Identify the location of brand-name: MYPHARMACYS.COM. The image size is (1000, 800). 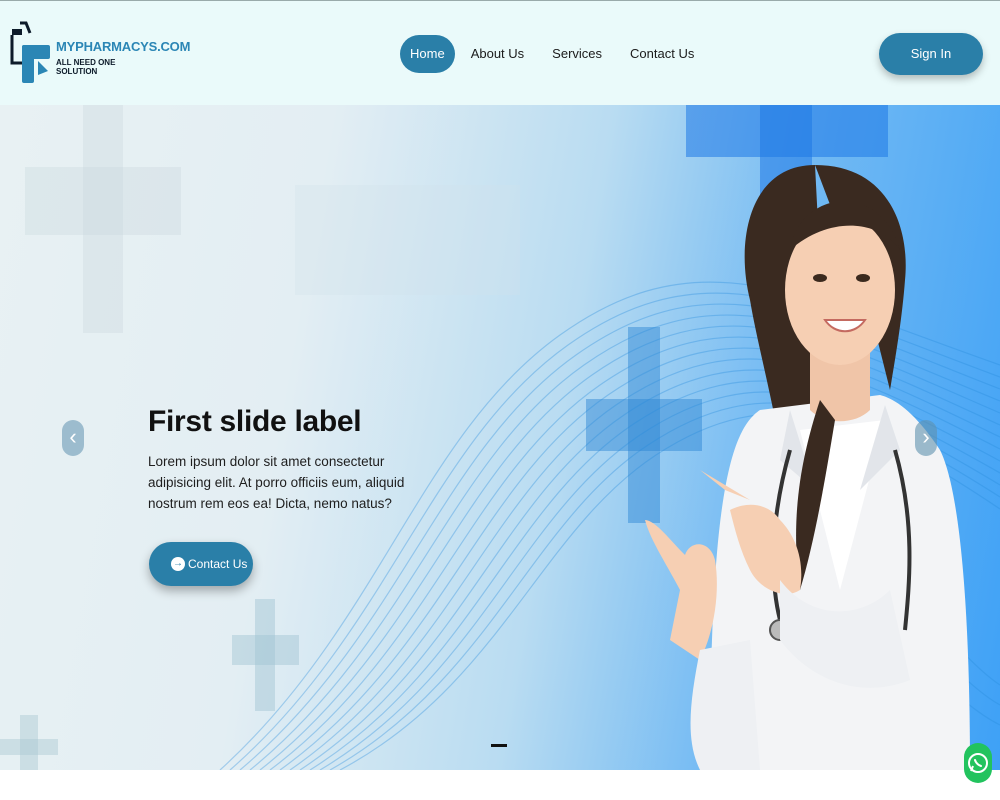
(123, 46).